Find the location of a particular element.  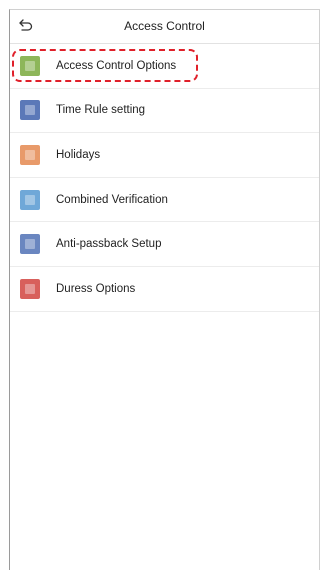

menu-item-time-rule-setting: Time Rule setting is located at coordinates (164, 111).